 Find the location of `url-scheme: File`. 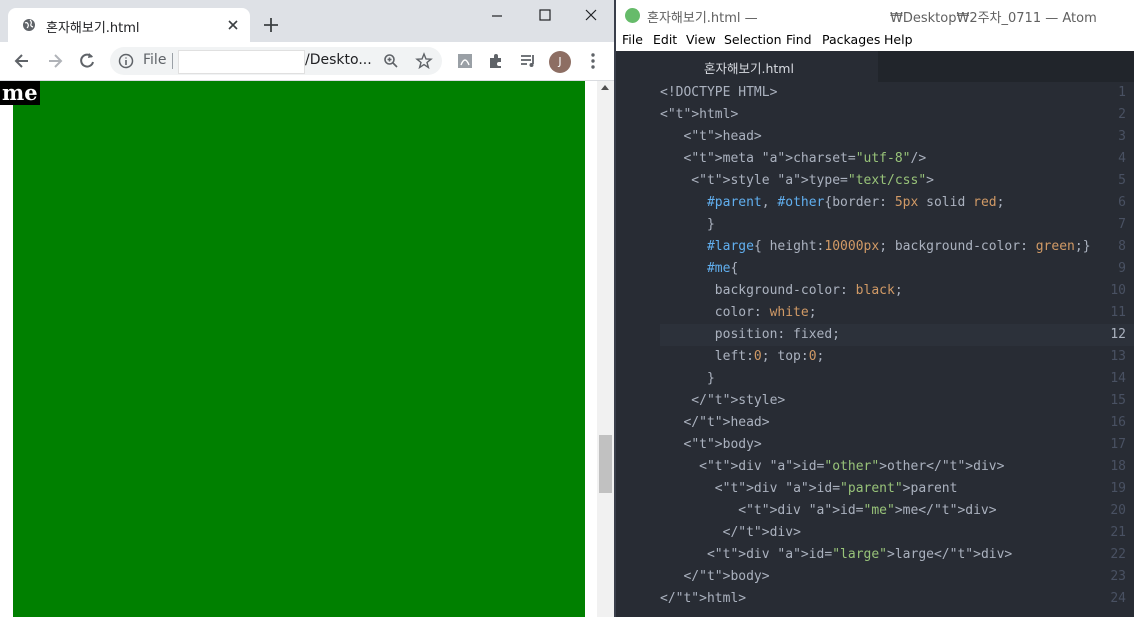

url-scheme: File is located at coordinates (155, 60).